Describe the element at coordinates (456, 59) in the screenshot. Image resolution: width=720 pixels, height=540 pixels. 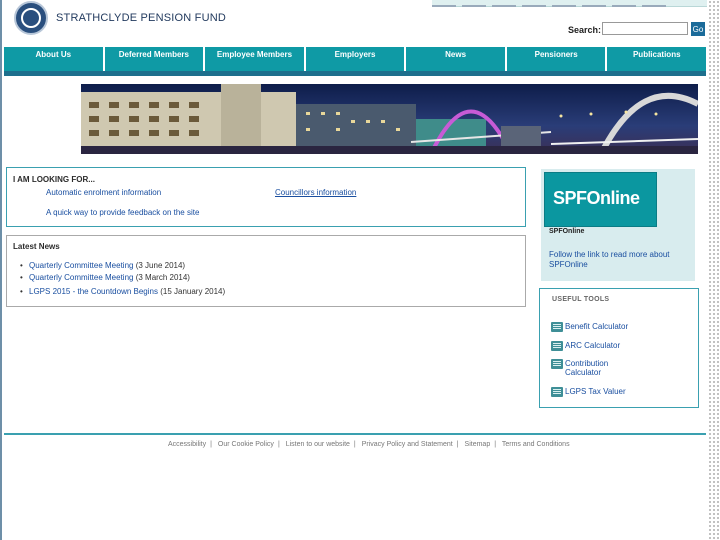
I see `nav-news: News` at that location.